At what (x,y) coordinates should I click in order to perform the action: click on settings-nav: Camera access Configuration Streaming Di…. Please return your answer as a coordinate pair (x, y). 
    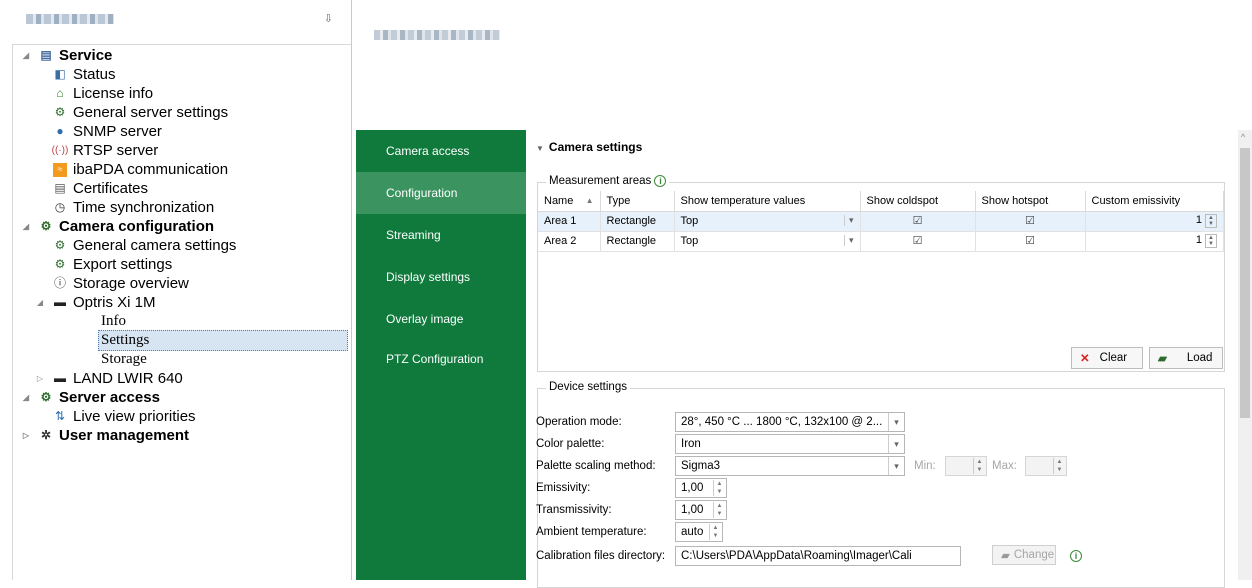
    Looking at the image, I should click on (441, 355).